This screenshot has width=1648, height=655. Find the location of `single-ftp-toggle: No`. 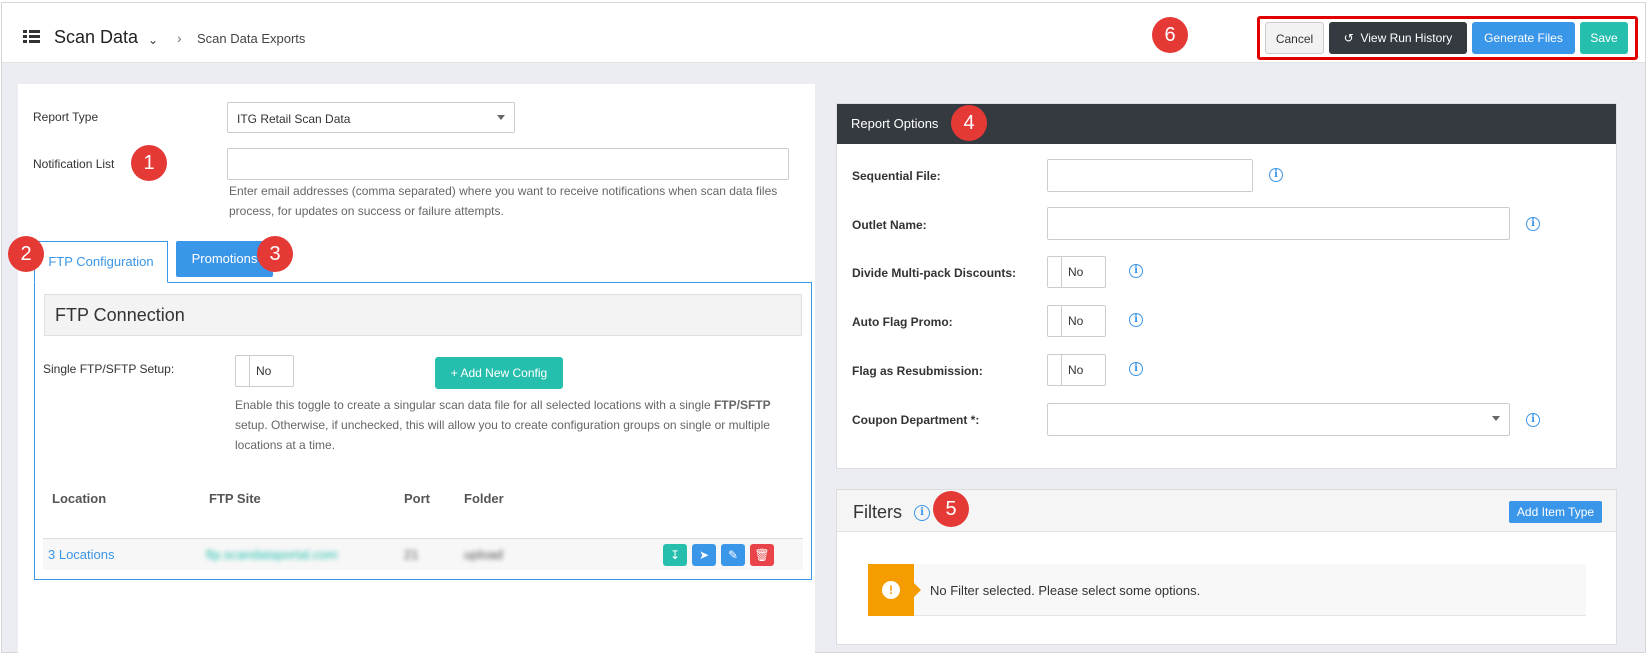

single-ftp-toggle: No is located at coordinates (264, 371).